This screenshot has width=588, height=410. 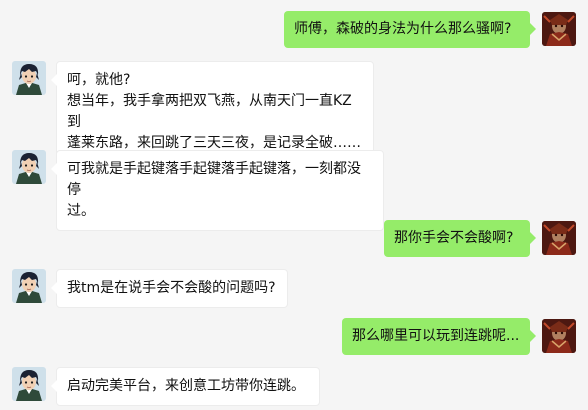 I want to click on incoming-message-bubble: 启动完美平台，来创意工坊带你连跳。, so click(x=185, y=386).